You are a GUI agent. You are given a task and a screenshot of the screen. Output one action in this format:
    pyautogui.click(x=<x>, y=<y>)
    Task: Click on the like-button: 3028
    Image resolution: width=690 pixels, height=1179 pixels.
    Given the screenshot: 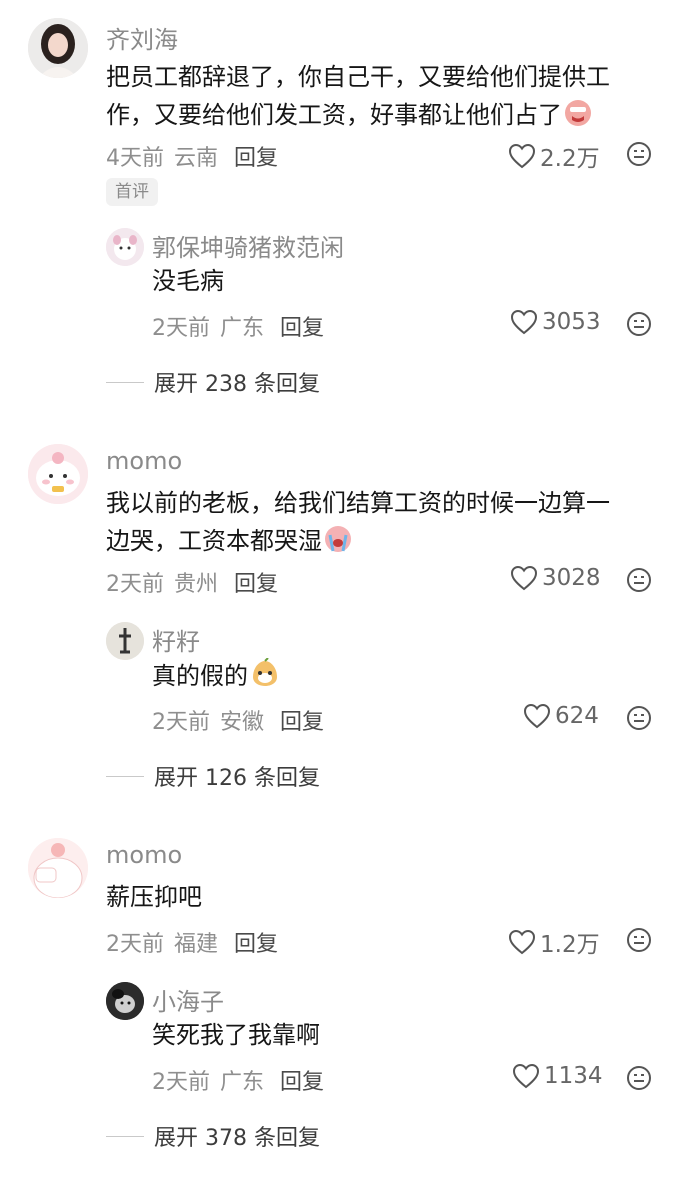 What is the action you would take?
    pyautogui.click(x=555, y=578)
    